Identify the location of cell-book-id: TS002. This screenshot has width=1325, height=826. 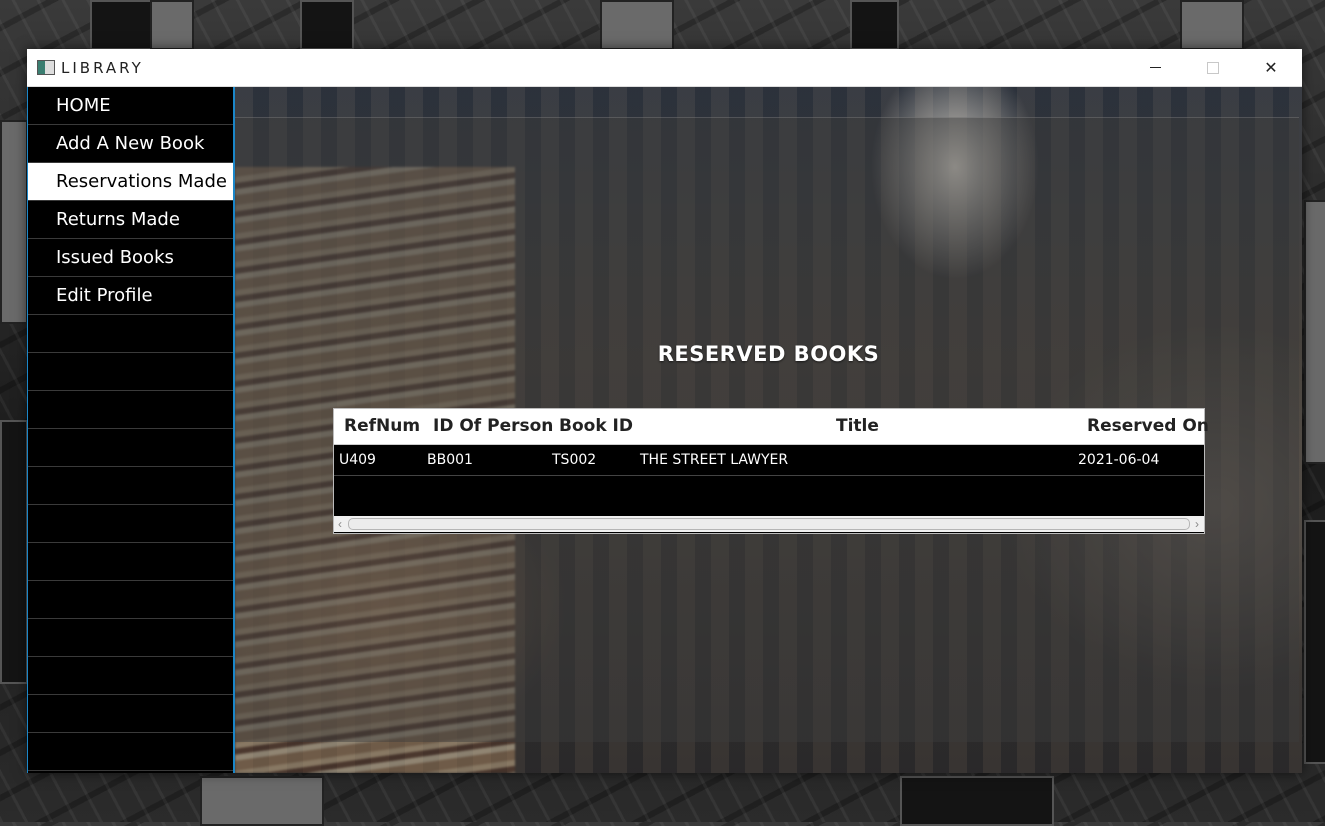
(574, 460).